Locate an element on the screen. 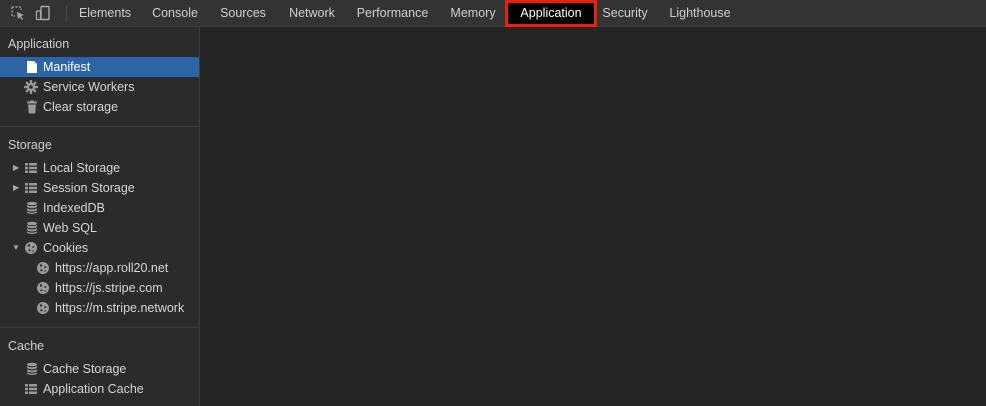  file-icon is located at coordinates (32, 67).